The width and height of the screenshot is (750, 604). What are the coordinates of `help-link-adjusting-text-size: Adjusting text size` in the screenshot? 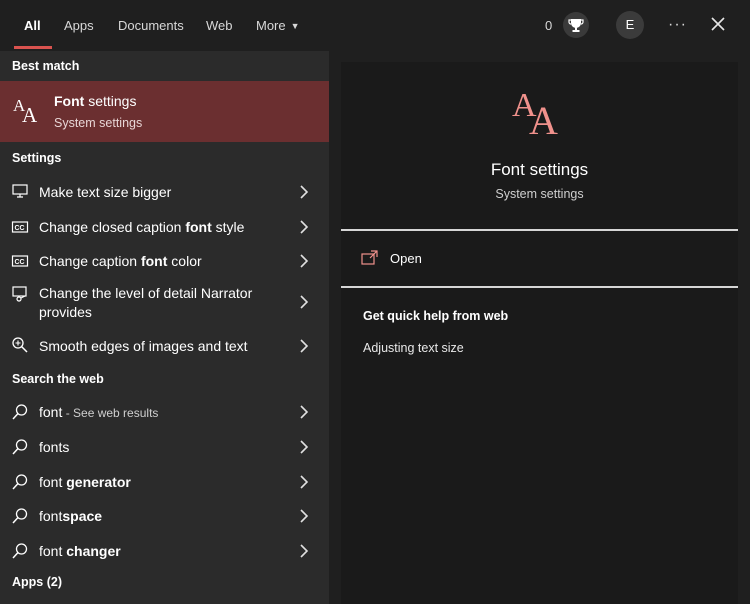 It's located at (413, 348).